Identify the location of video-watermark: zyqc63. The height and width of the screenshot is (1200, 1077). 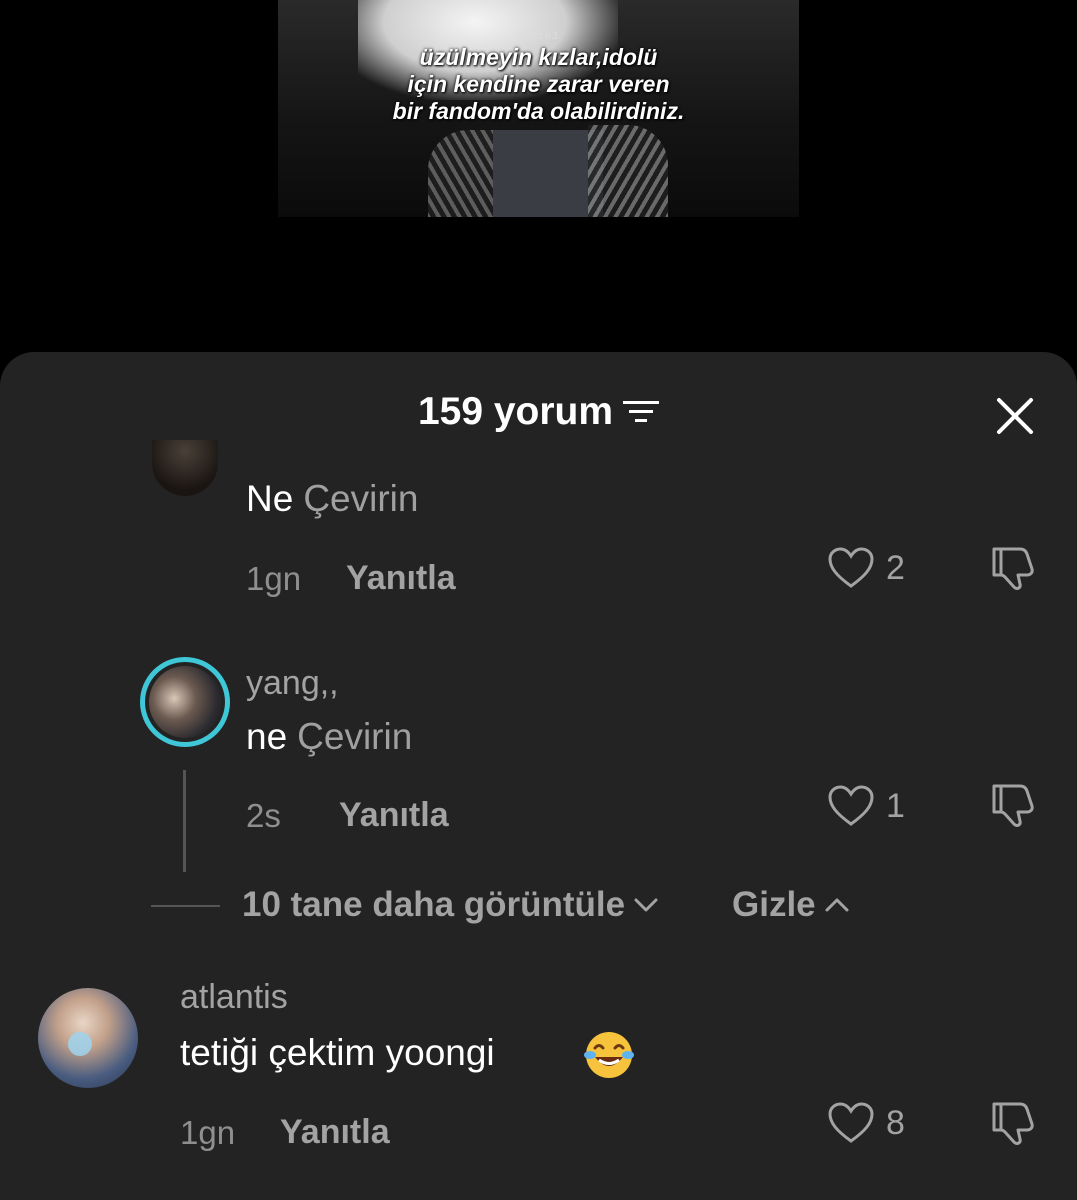
(538, 36).